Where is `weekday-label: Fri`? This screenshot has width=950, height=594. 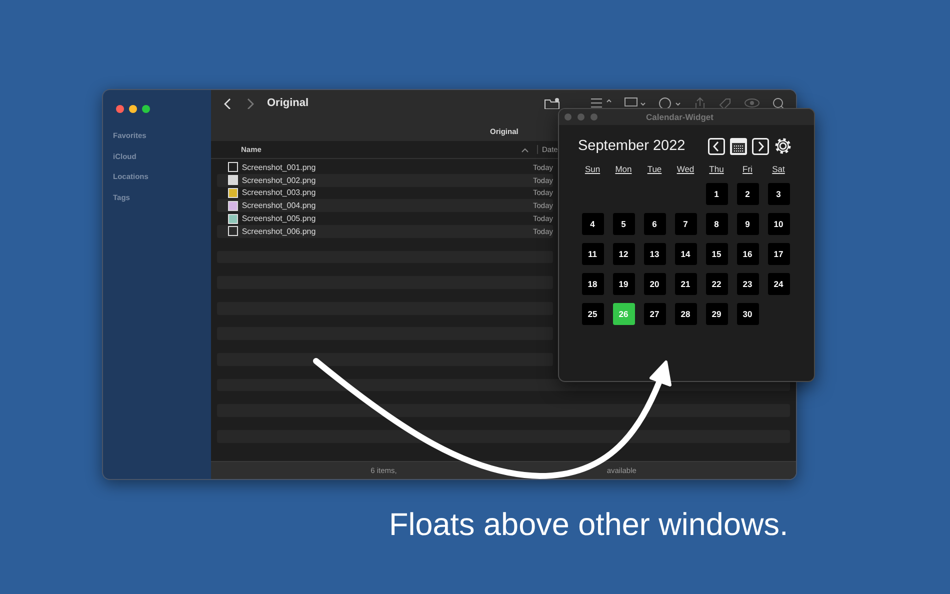
weekday-label: Fri is located at coordinates (747, 169).